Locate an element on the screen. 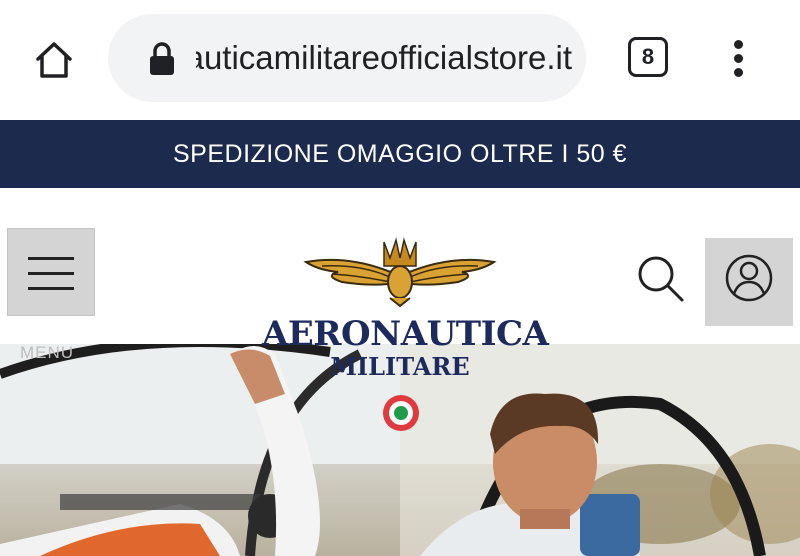 The width and height of the screenshot is (800, 556). brand-name-line2: MILITARE is located at coordinates (400, 366).